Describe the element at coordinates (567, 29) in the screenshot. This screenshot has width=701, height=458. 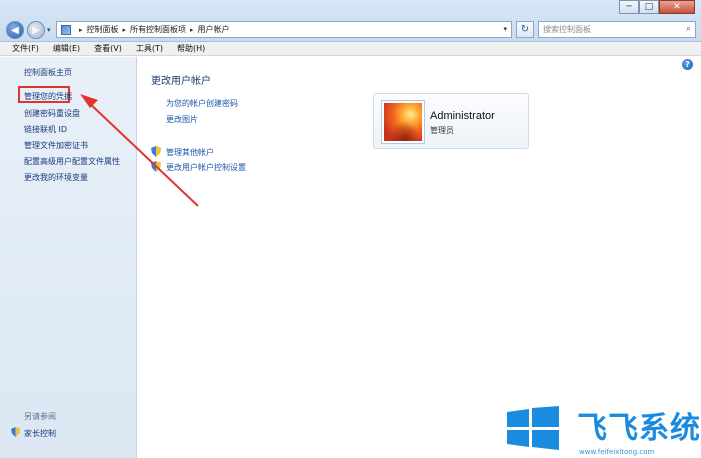
I see `search-placeholder: 搜索控制面板` at that location.